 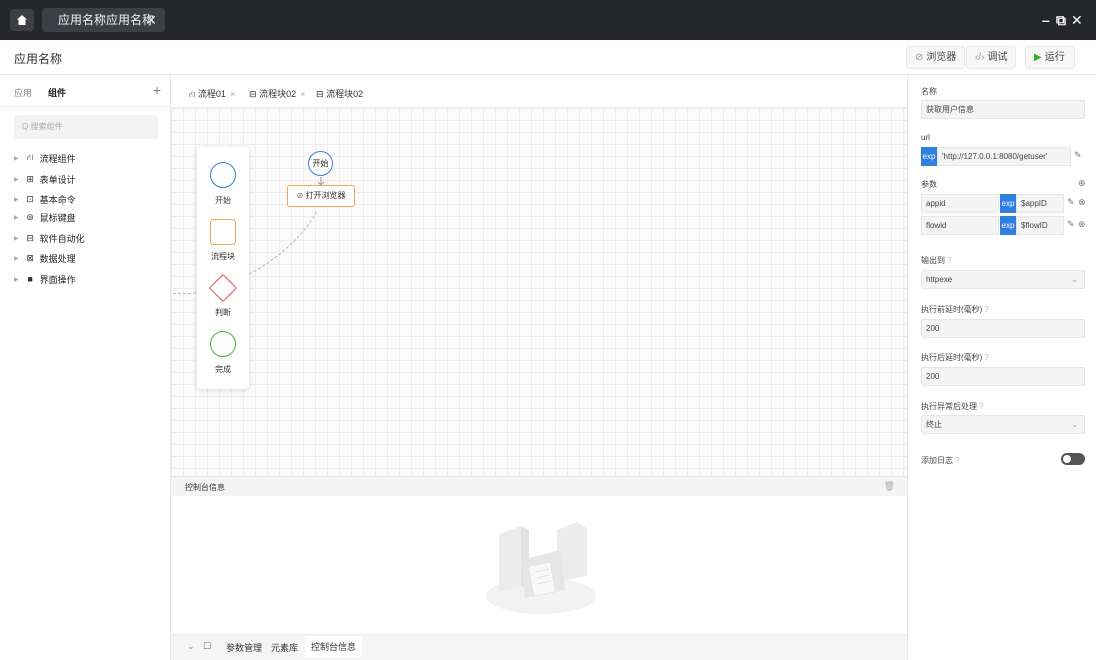 What do you see at coordinates (1003, 328) in the screenshot?
I see `pre-delay-input: 200` at bounding box center [1003, 328].